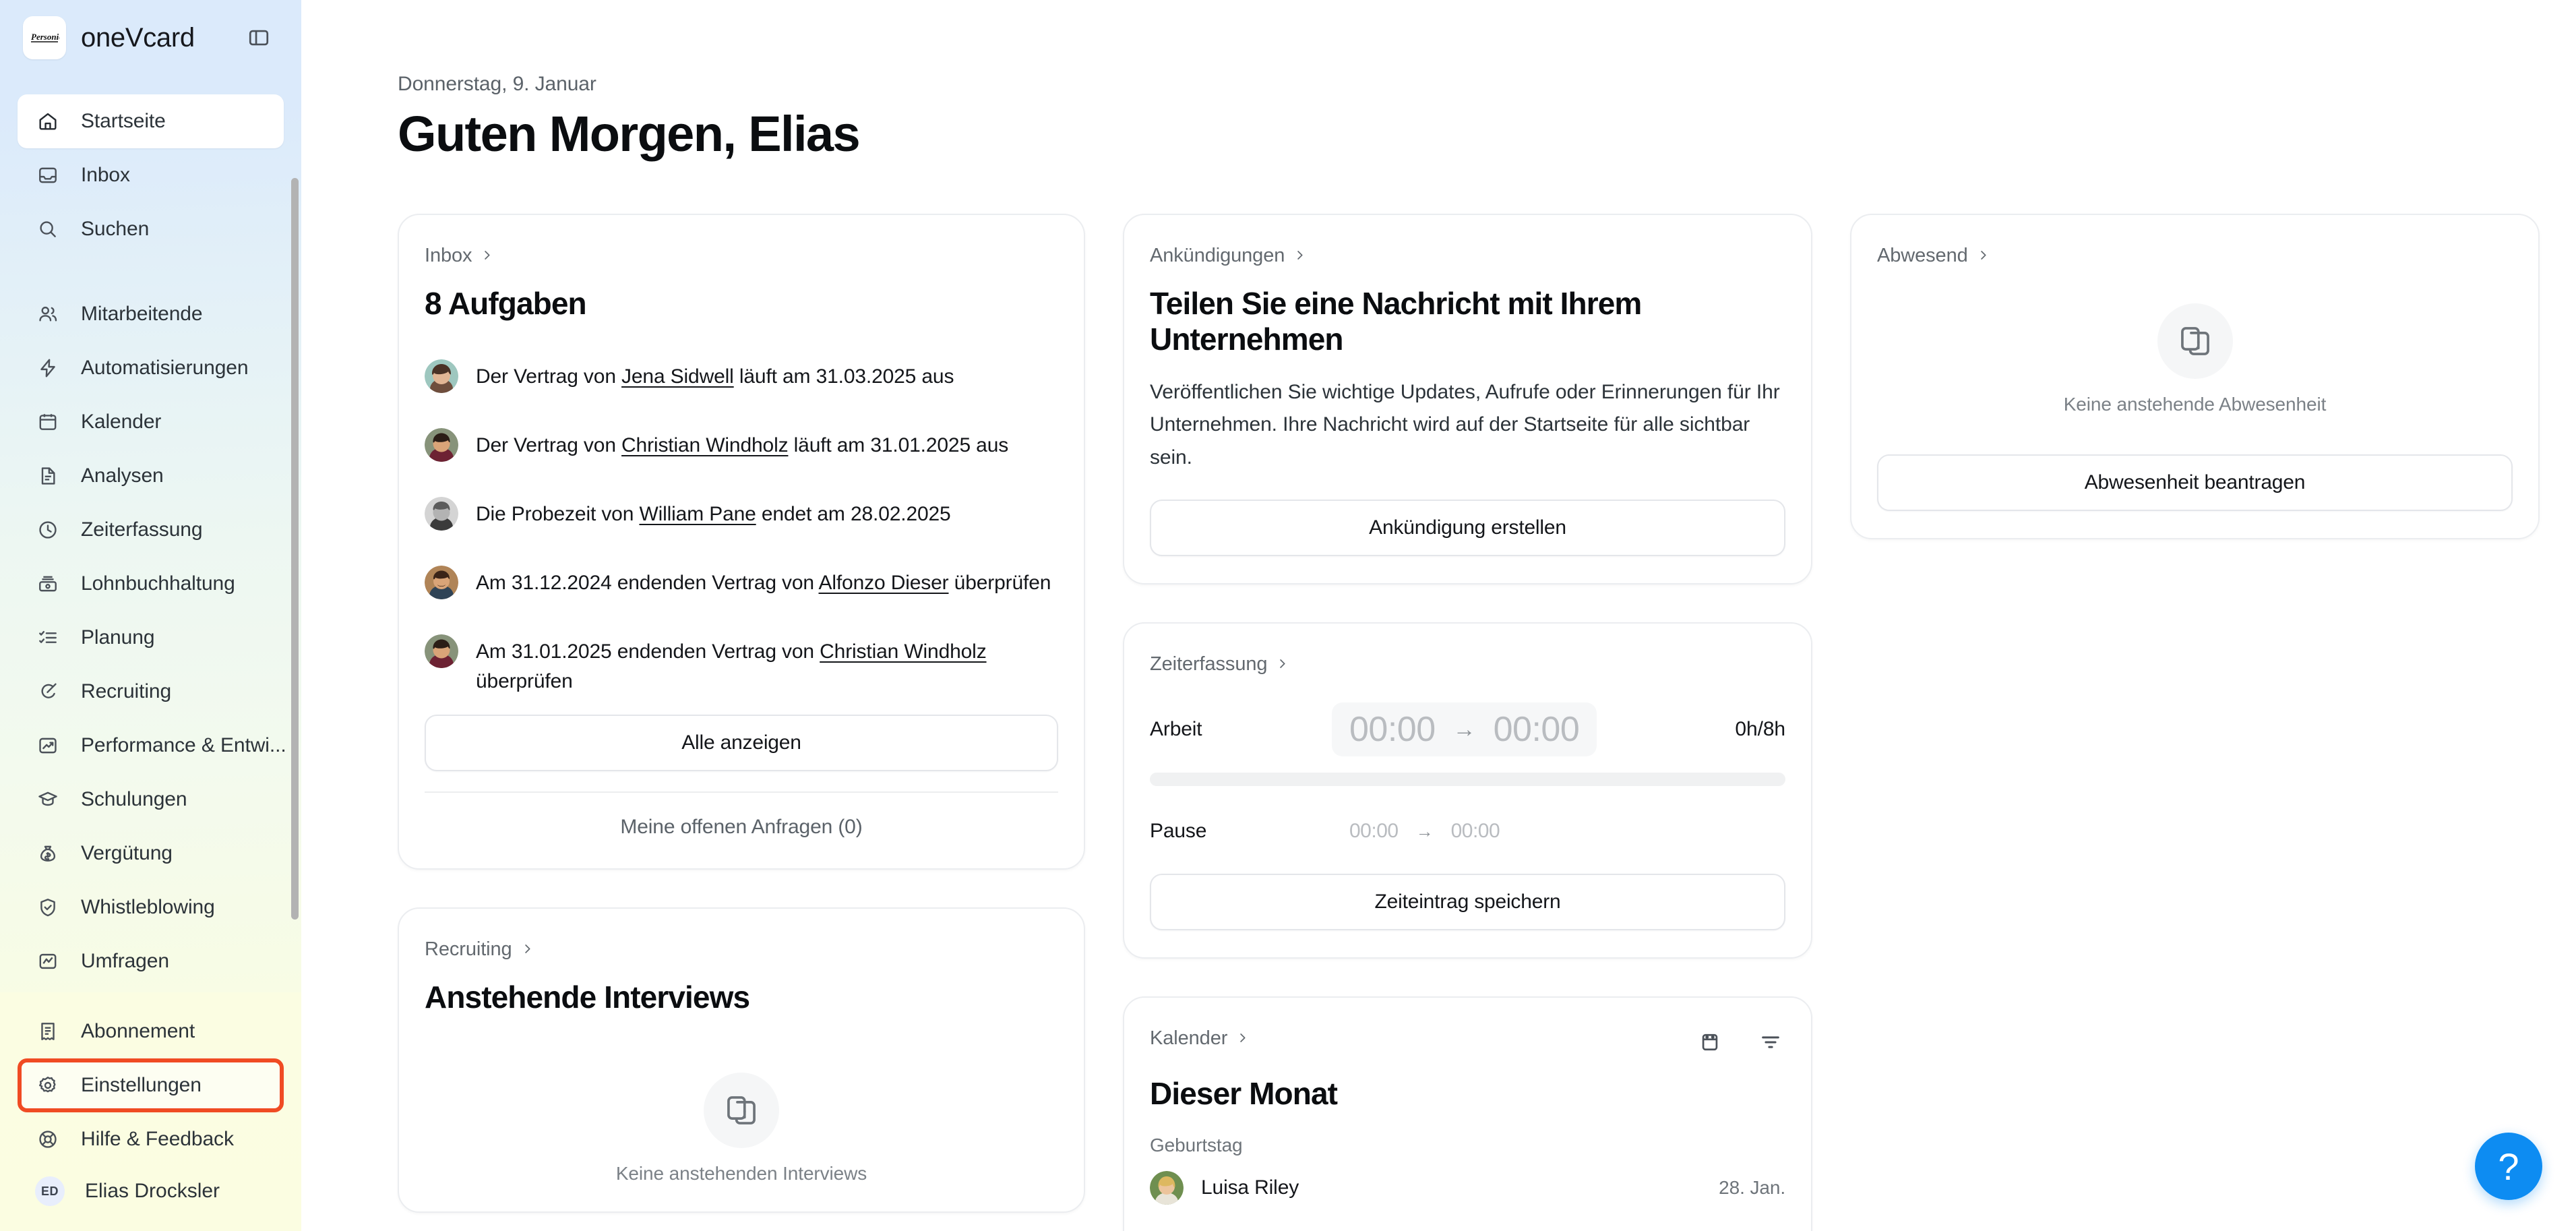 The width and height of the screenshot is (2576, 1231). What do you see at coordinates (1740, 1042) in the screenshot?
I see `calendar-card-actions` at bounding box center [1740, 1042].